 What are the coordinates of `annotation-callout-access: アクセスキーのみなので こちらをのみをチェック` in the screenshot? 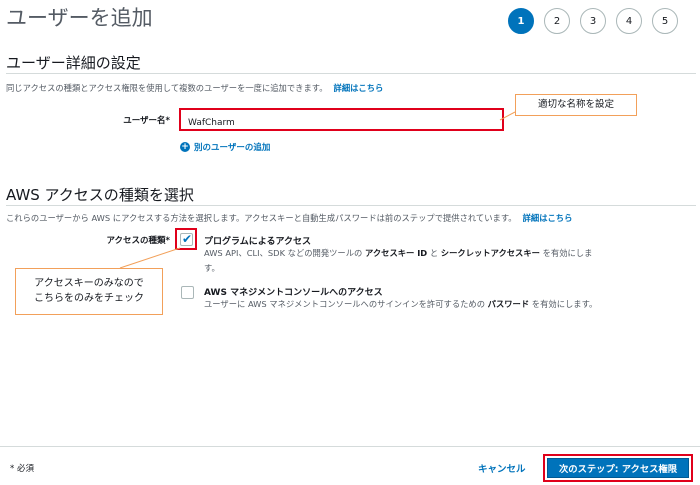 It's located at (89, 291).